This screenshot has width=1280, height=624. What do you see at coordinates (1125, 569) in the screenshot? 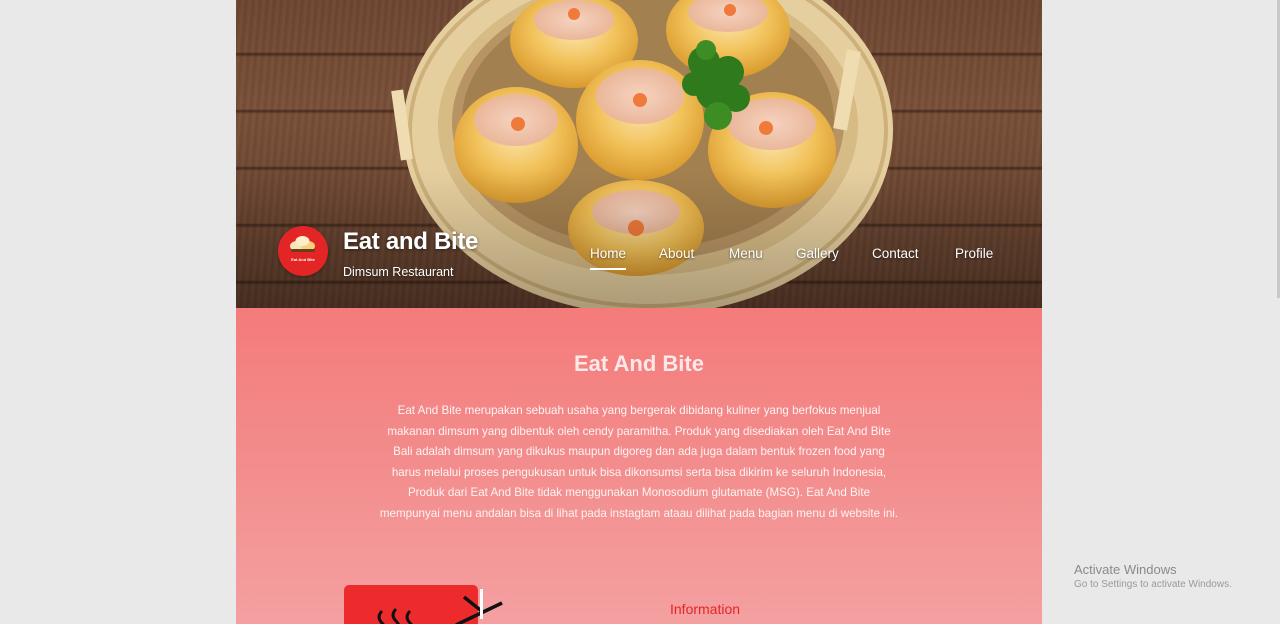
I see `activate-windows-title: Activate Windows` at bounding box center [1125, 569].